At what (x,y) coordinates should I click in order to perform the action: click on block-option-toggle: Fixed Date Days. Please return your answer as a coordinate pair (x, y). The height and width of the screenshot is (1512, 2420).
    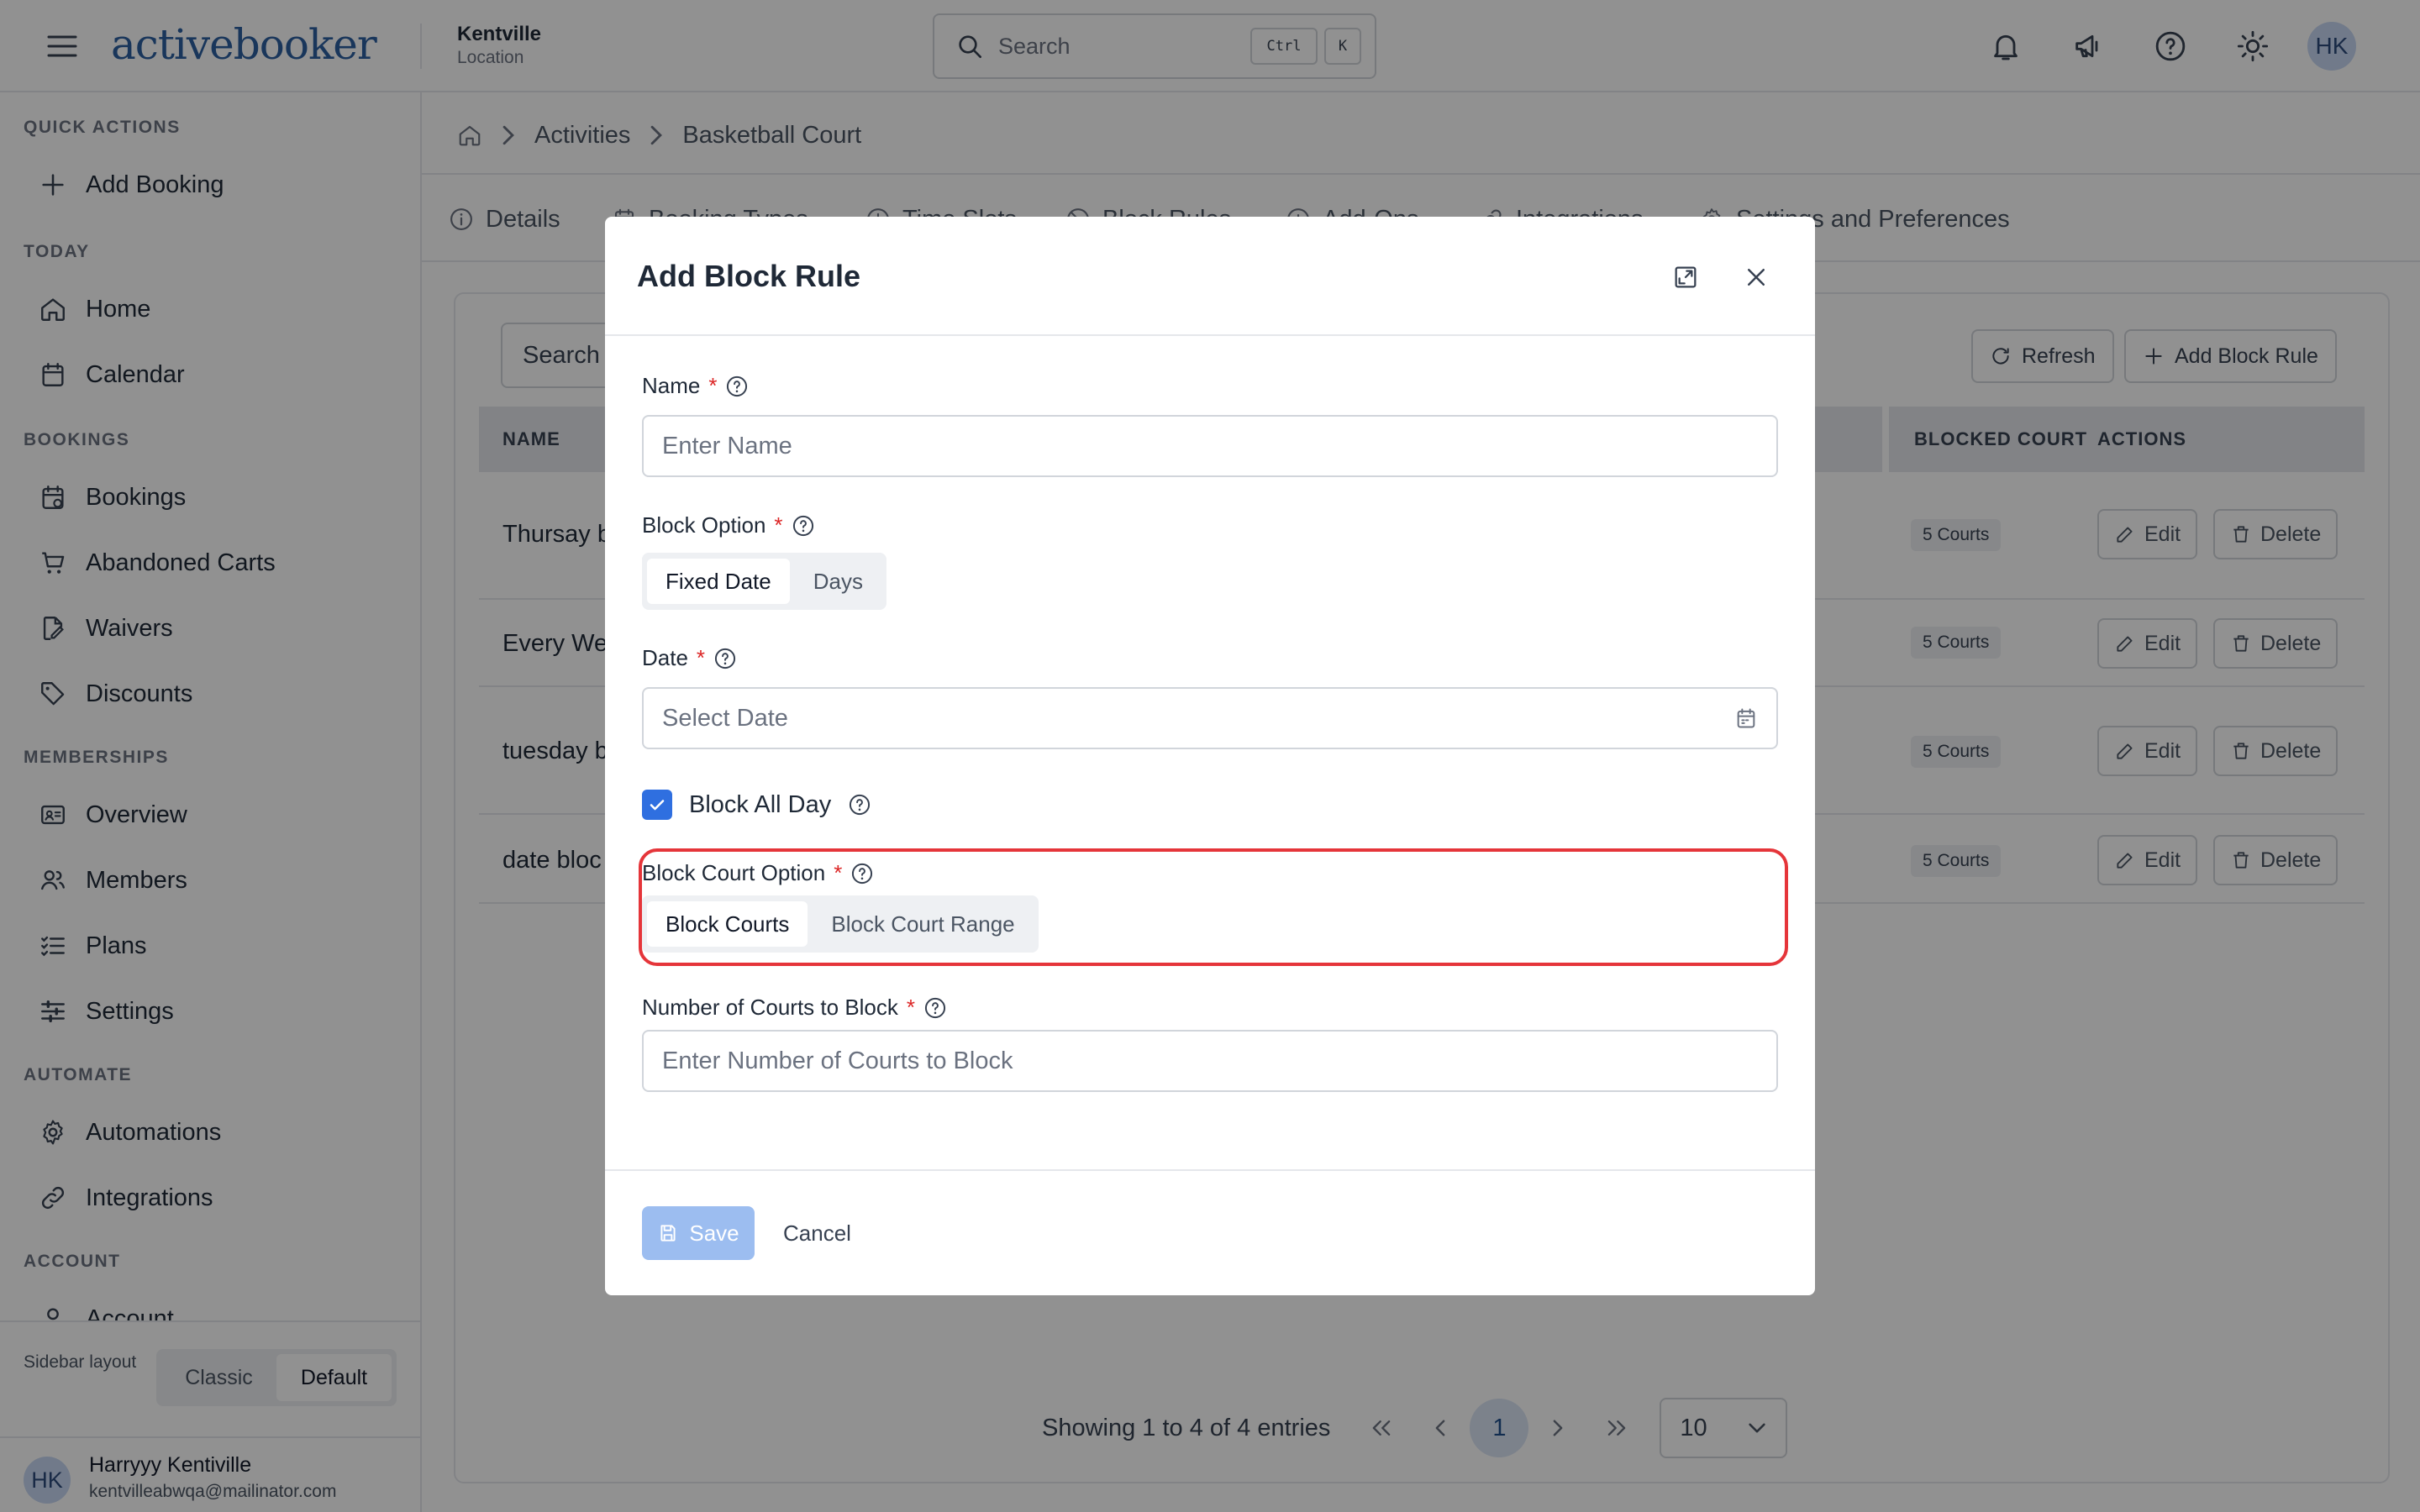
    Looking at the image, I should click on (764, 581).